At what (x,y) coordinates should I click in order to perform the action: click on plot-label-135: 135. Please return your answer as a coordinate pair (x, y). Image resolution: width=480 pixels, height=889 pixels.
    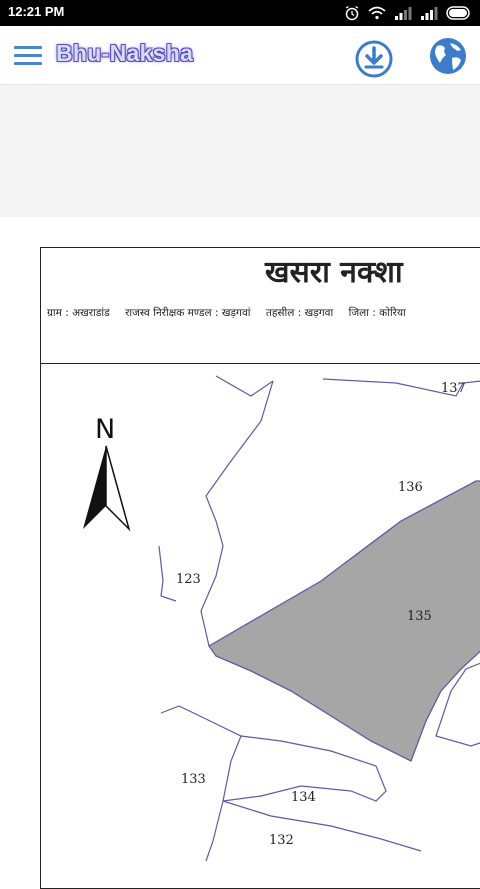
    Looking at the image, I should click on (419, 616).